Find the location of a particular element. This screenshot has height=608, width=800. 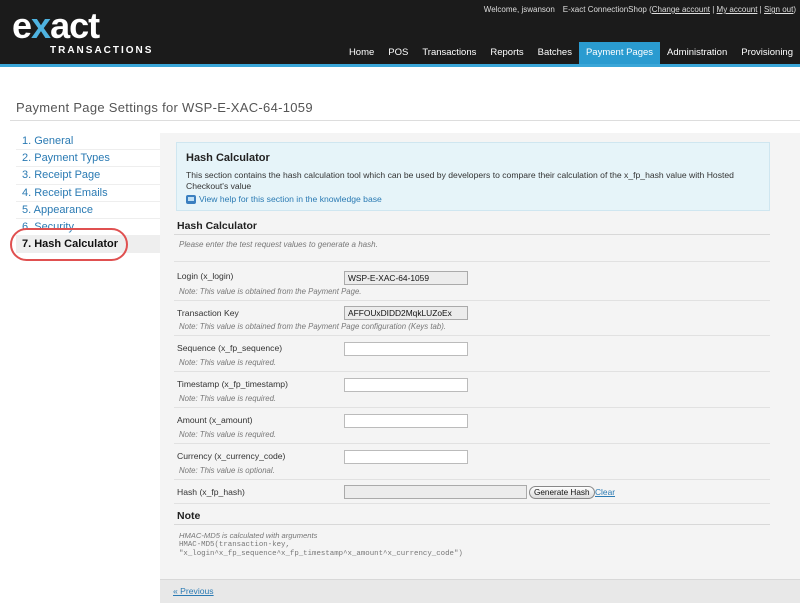

currency-note: Note: This value is optional. is located at coordinates (227, 470).